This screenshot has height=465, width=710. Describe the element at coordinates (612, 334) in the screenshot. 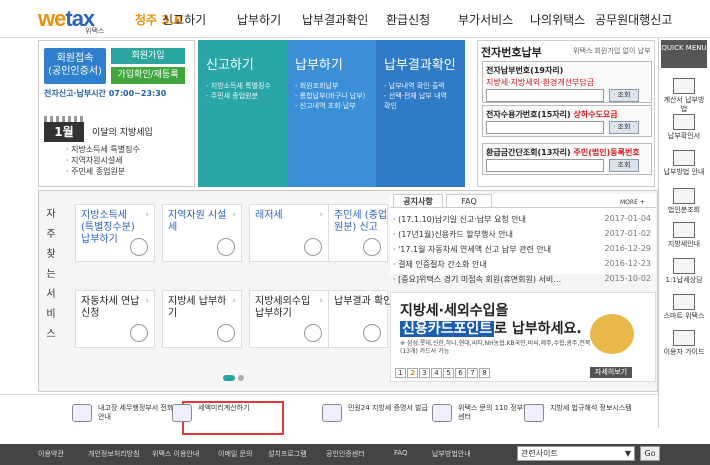

I see `coin-icon` at that location.